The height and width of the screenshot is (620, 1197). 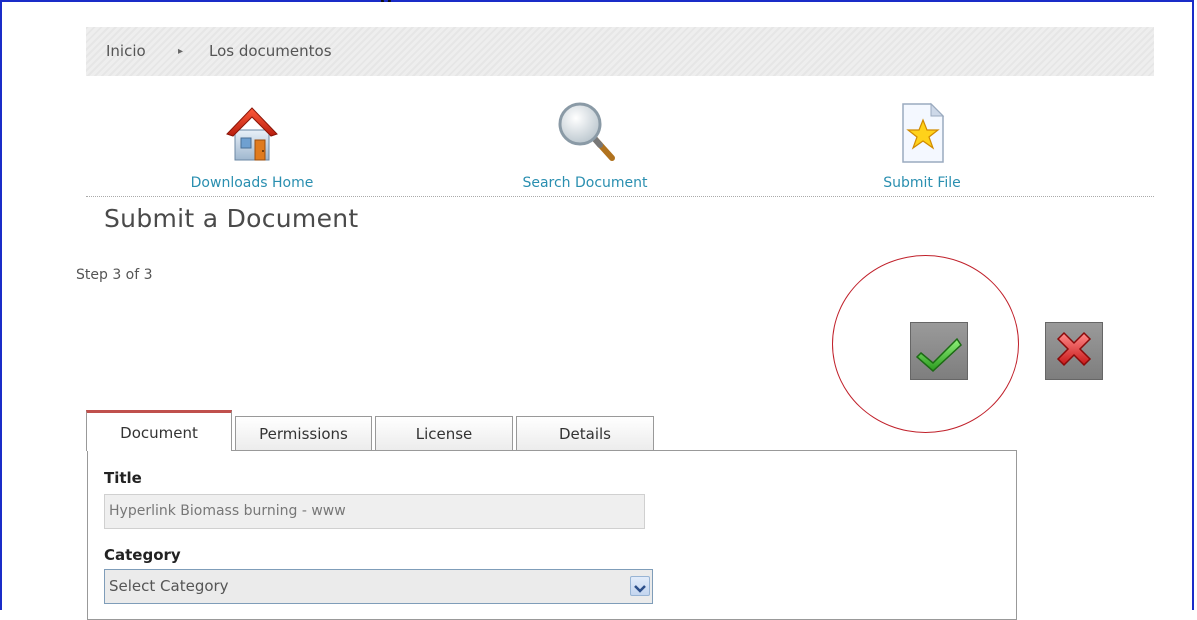 I want to click on file-star-icon, so click(x=922, y=135).